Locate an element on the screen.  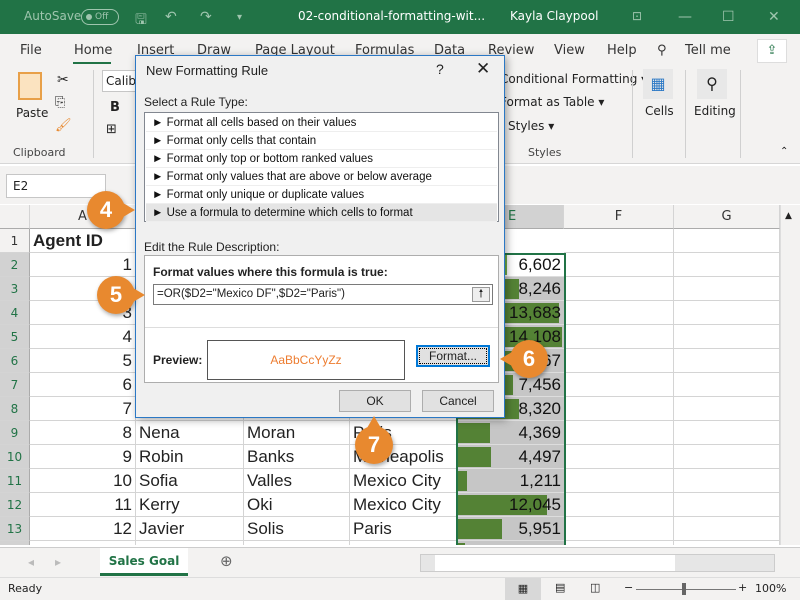
cell-last-name: Valles is located at coordinates (297, 481).